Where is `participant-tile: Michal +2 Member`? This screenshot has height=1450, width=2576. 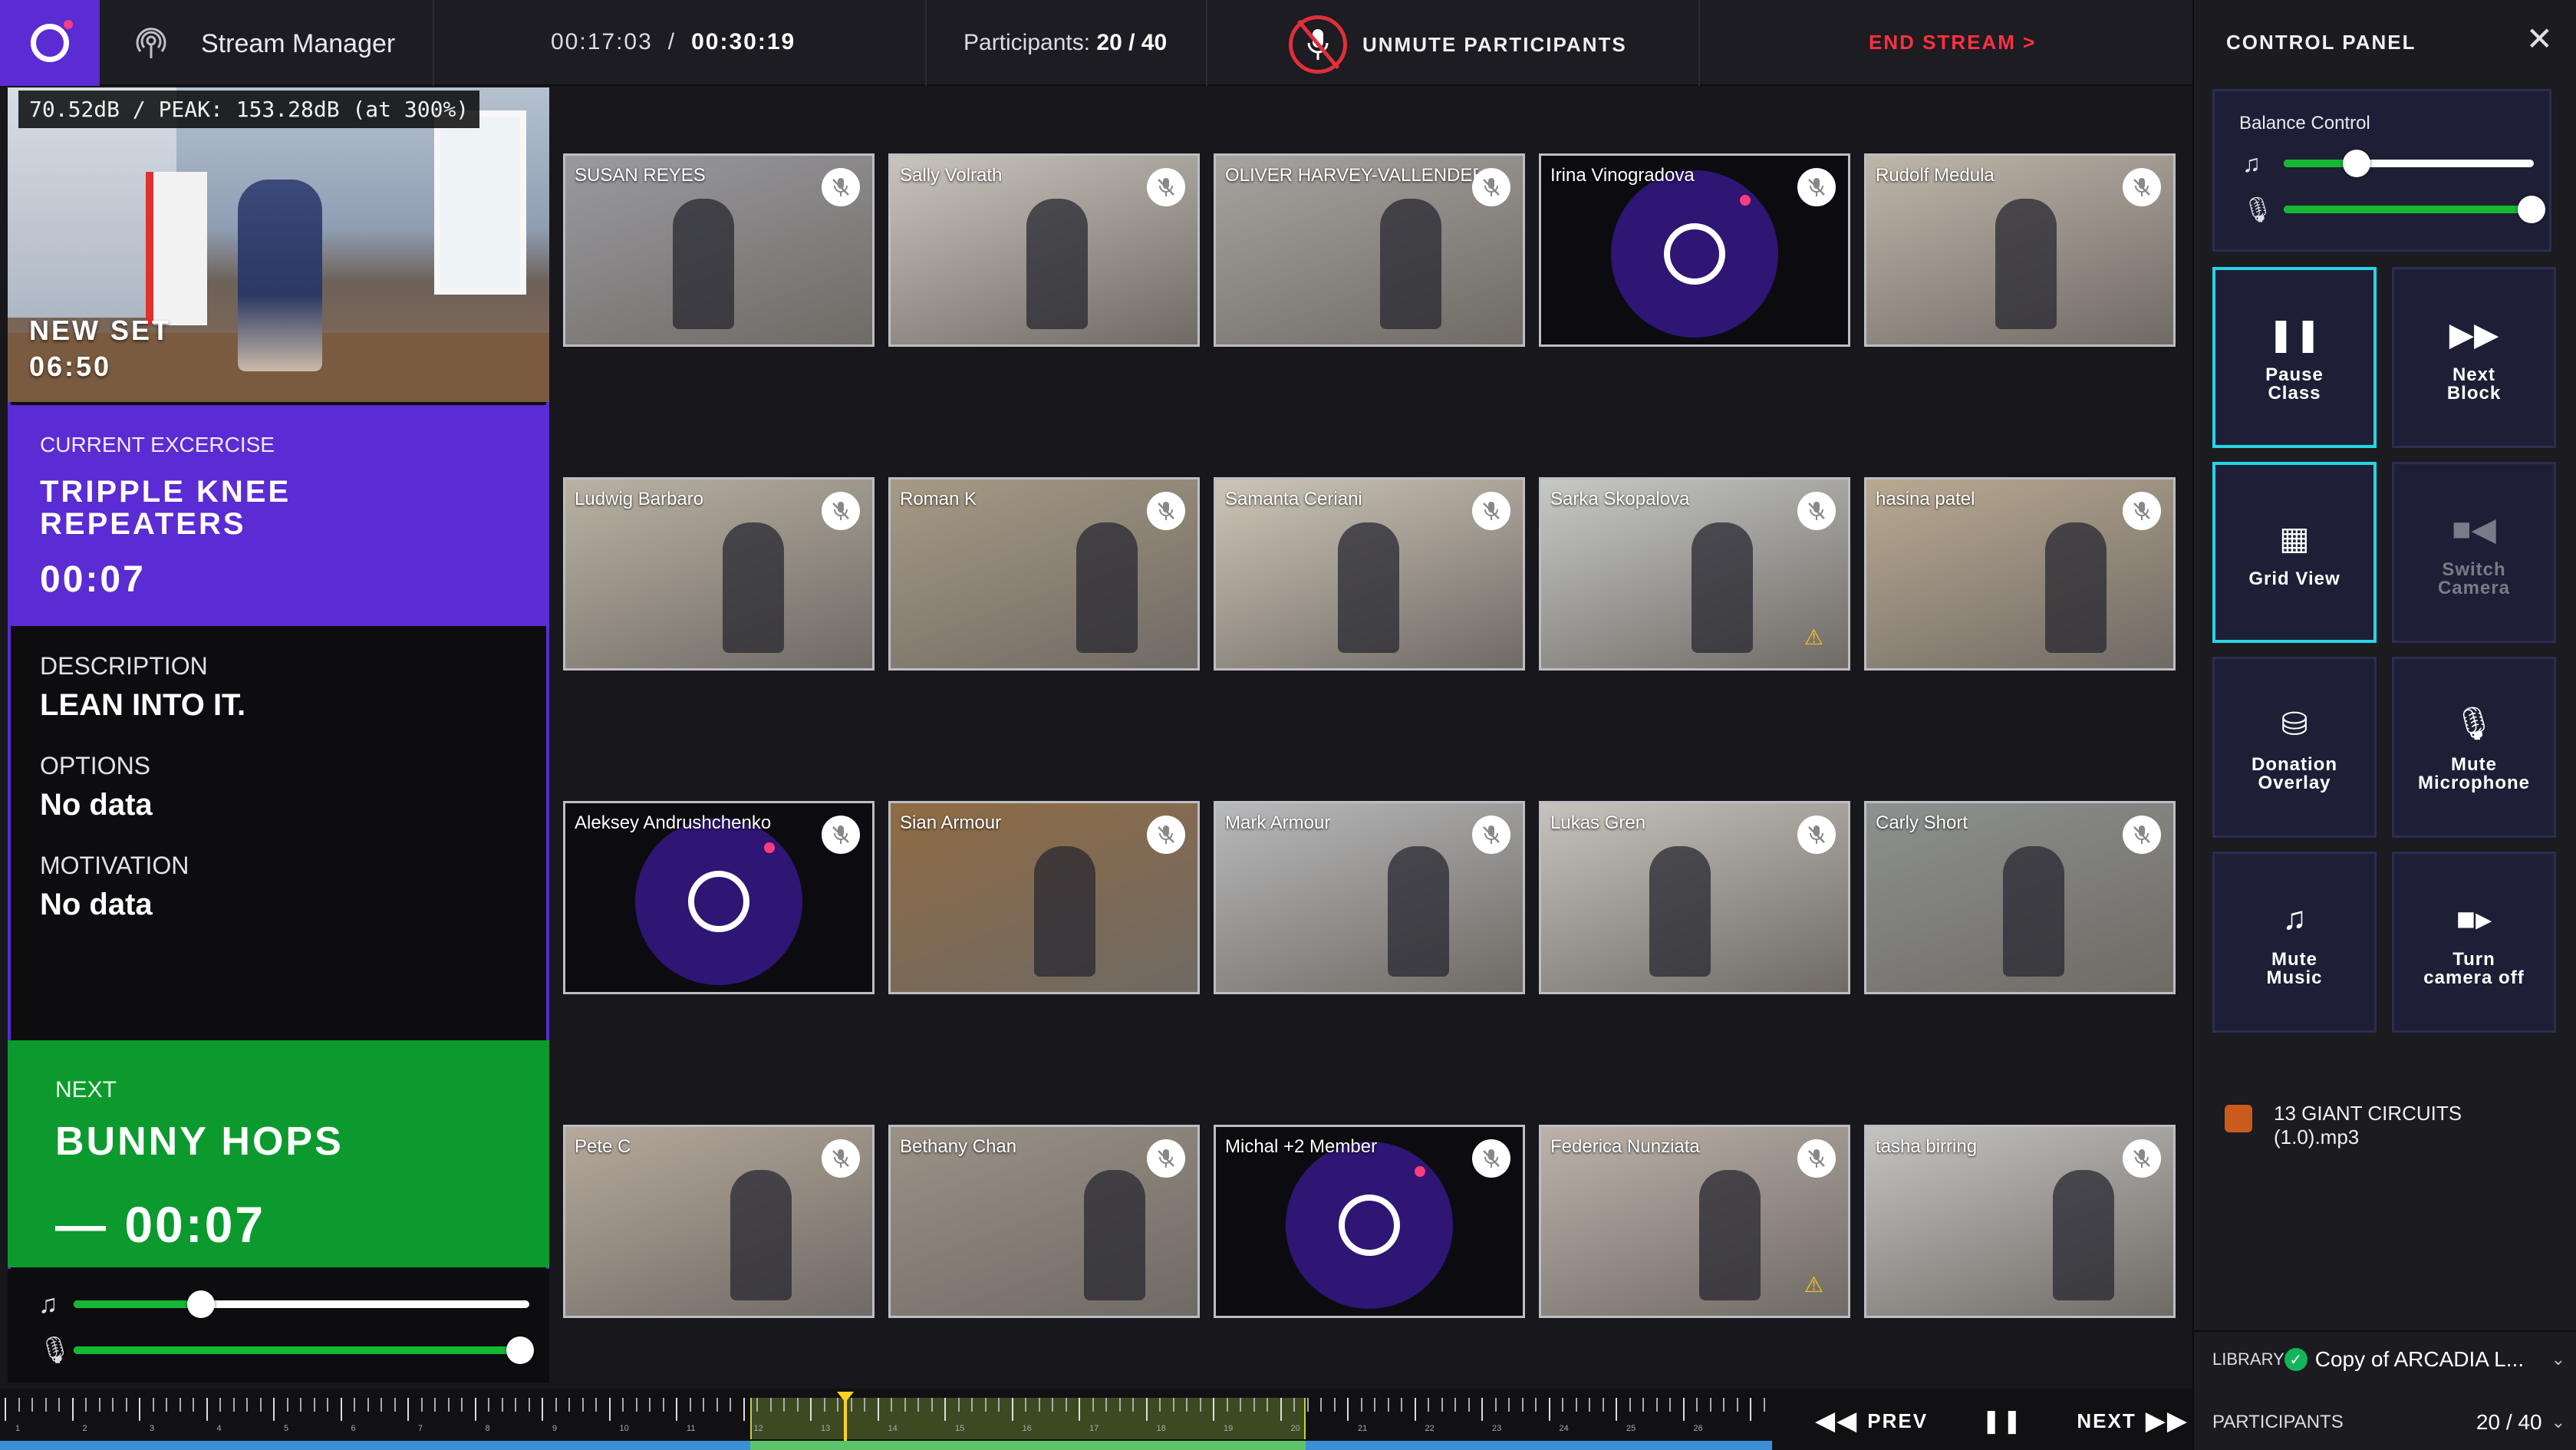
participant-tile: Michal +2 Member is located at coordinates (1369, 1221).